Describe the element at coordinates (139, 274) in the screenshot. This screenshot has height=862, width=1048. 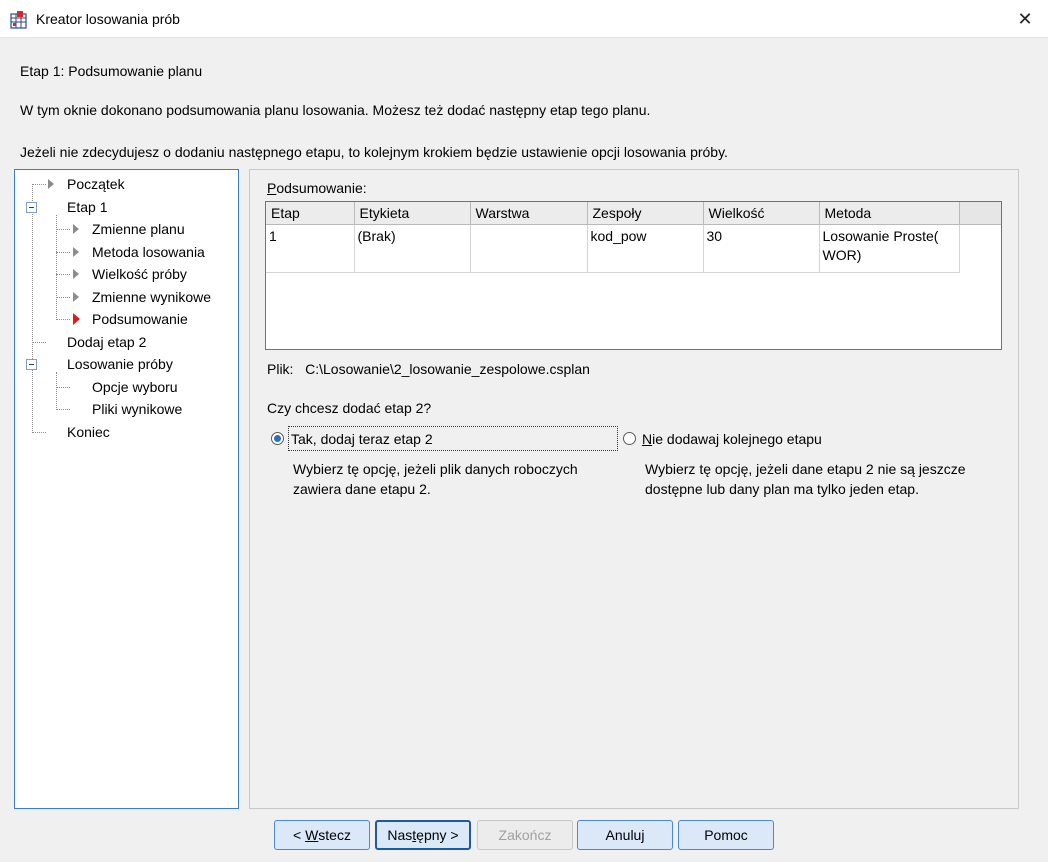
I see `tree-item-label: Wielkość próby` at that location.